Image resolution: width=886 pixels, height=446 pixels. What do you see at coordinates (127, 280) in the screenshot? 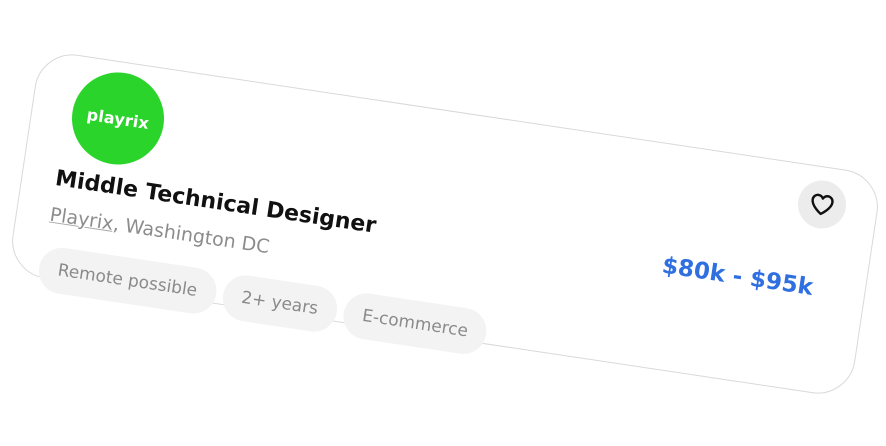
I see `tag-remote: Remote possible` at bounding box center [127, 280].